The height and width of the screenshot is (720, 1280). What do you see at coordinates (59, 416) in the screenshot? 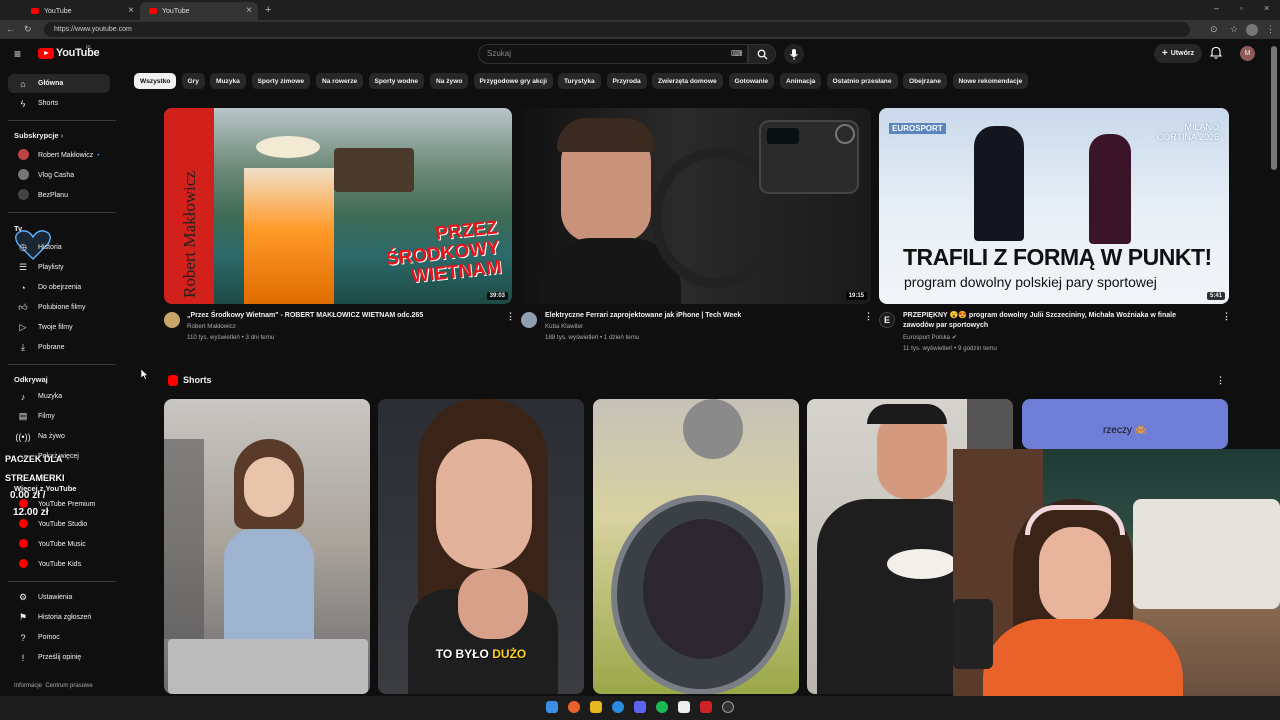
I see `sidebar-item-movies: ▤ Filmy` at bounding box center [59, 416].